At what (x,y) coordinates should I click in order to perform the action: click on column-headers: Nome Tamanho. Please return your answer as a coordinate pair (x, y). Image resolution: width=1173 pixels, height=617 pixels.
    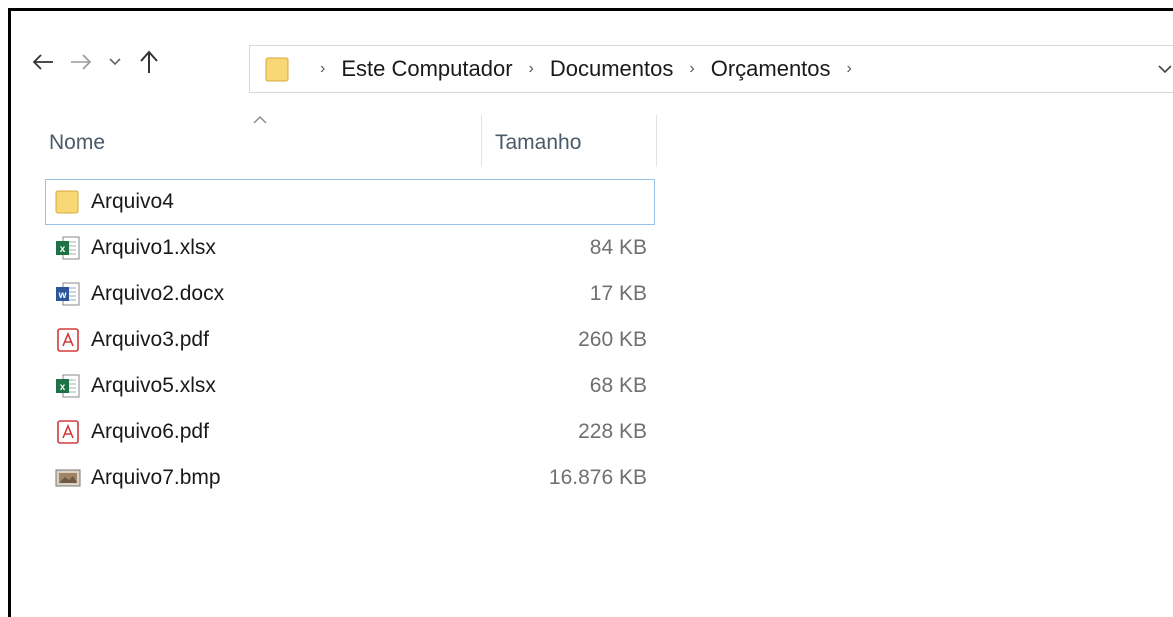
    Looking at the image, I should click on (341, 134).